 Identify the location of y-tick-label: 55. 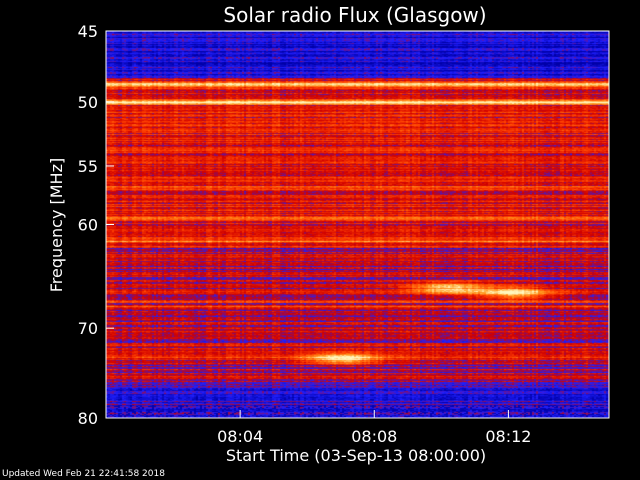
(88, 166).